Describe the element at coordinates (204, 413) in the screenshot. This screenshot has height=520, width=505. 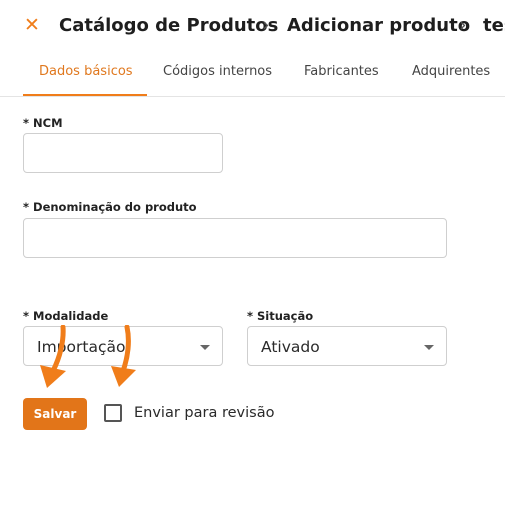
I see `review-checkbox-label: Enviar para revisão` at that location.